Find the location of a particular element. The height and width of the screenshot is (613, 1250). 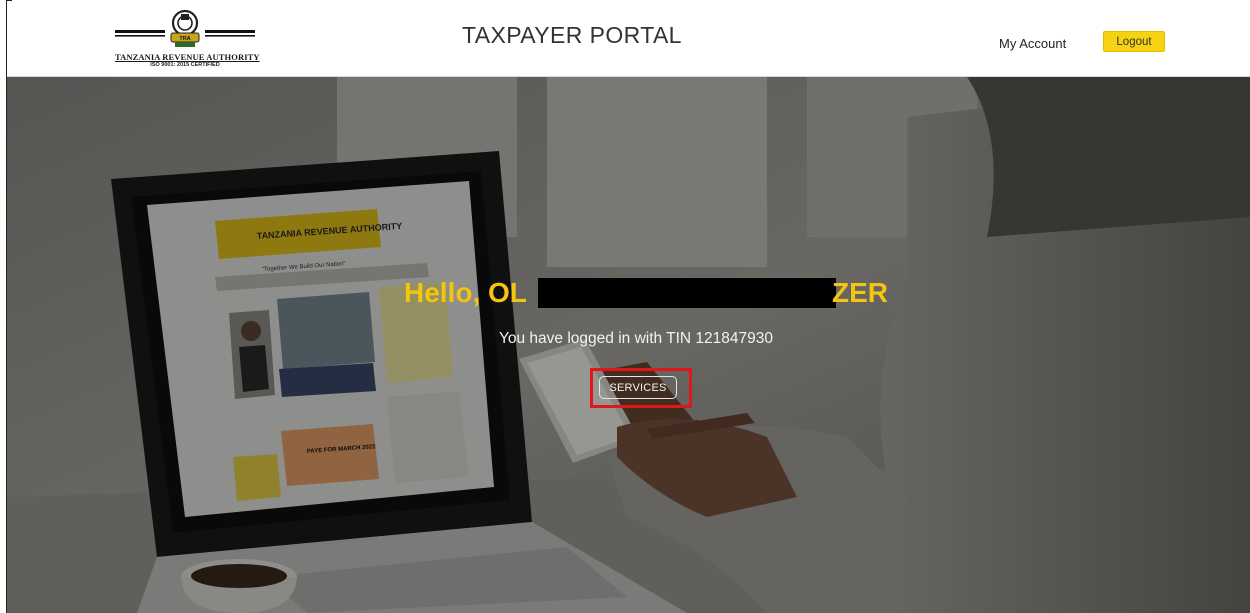

logout-button: Logout is located at coordinates (1134, 41).